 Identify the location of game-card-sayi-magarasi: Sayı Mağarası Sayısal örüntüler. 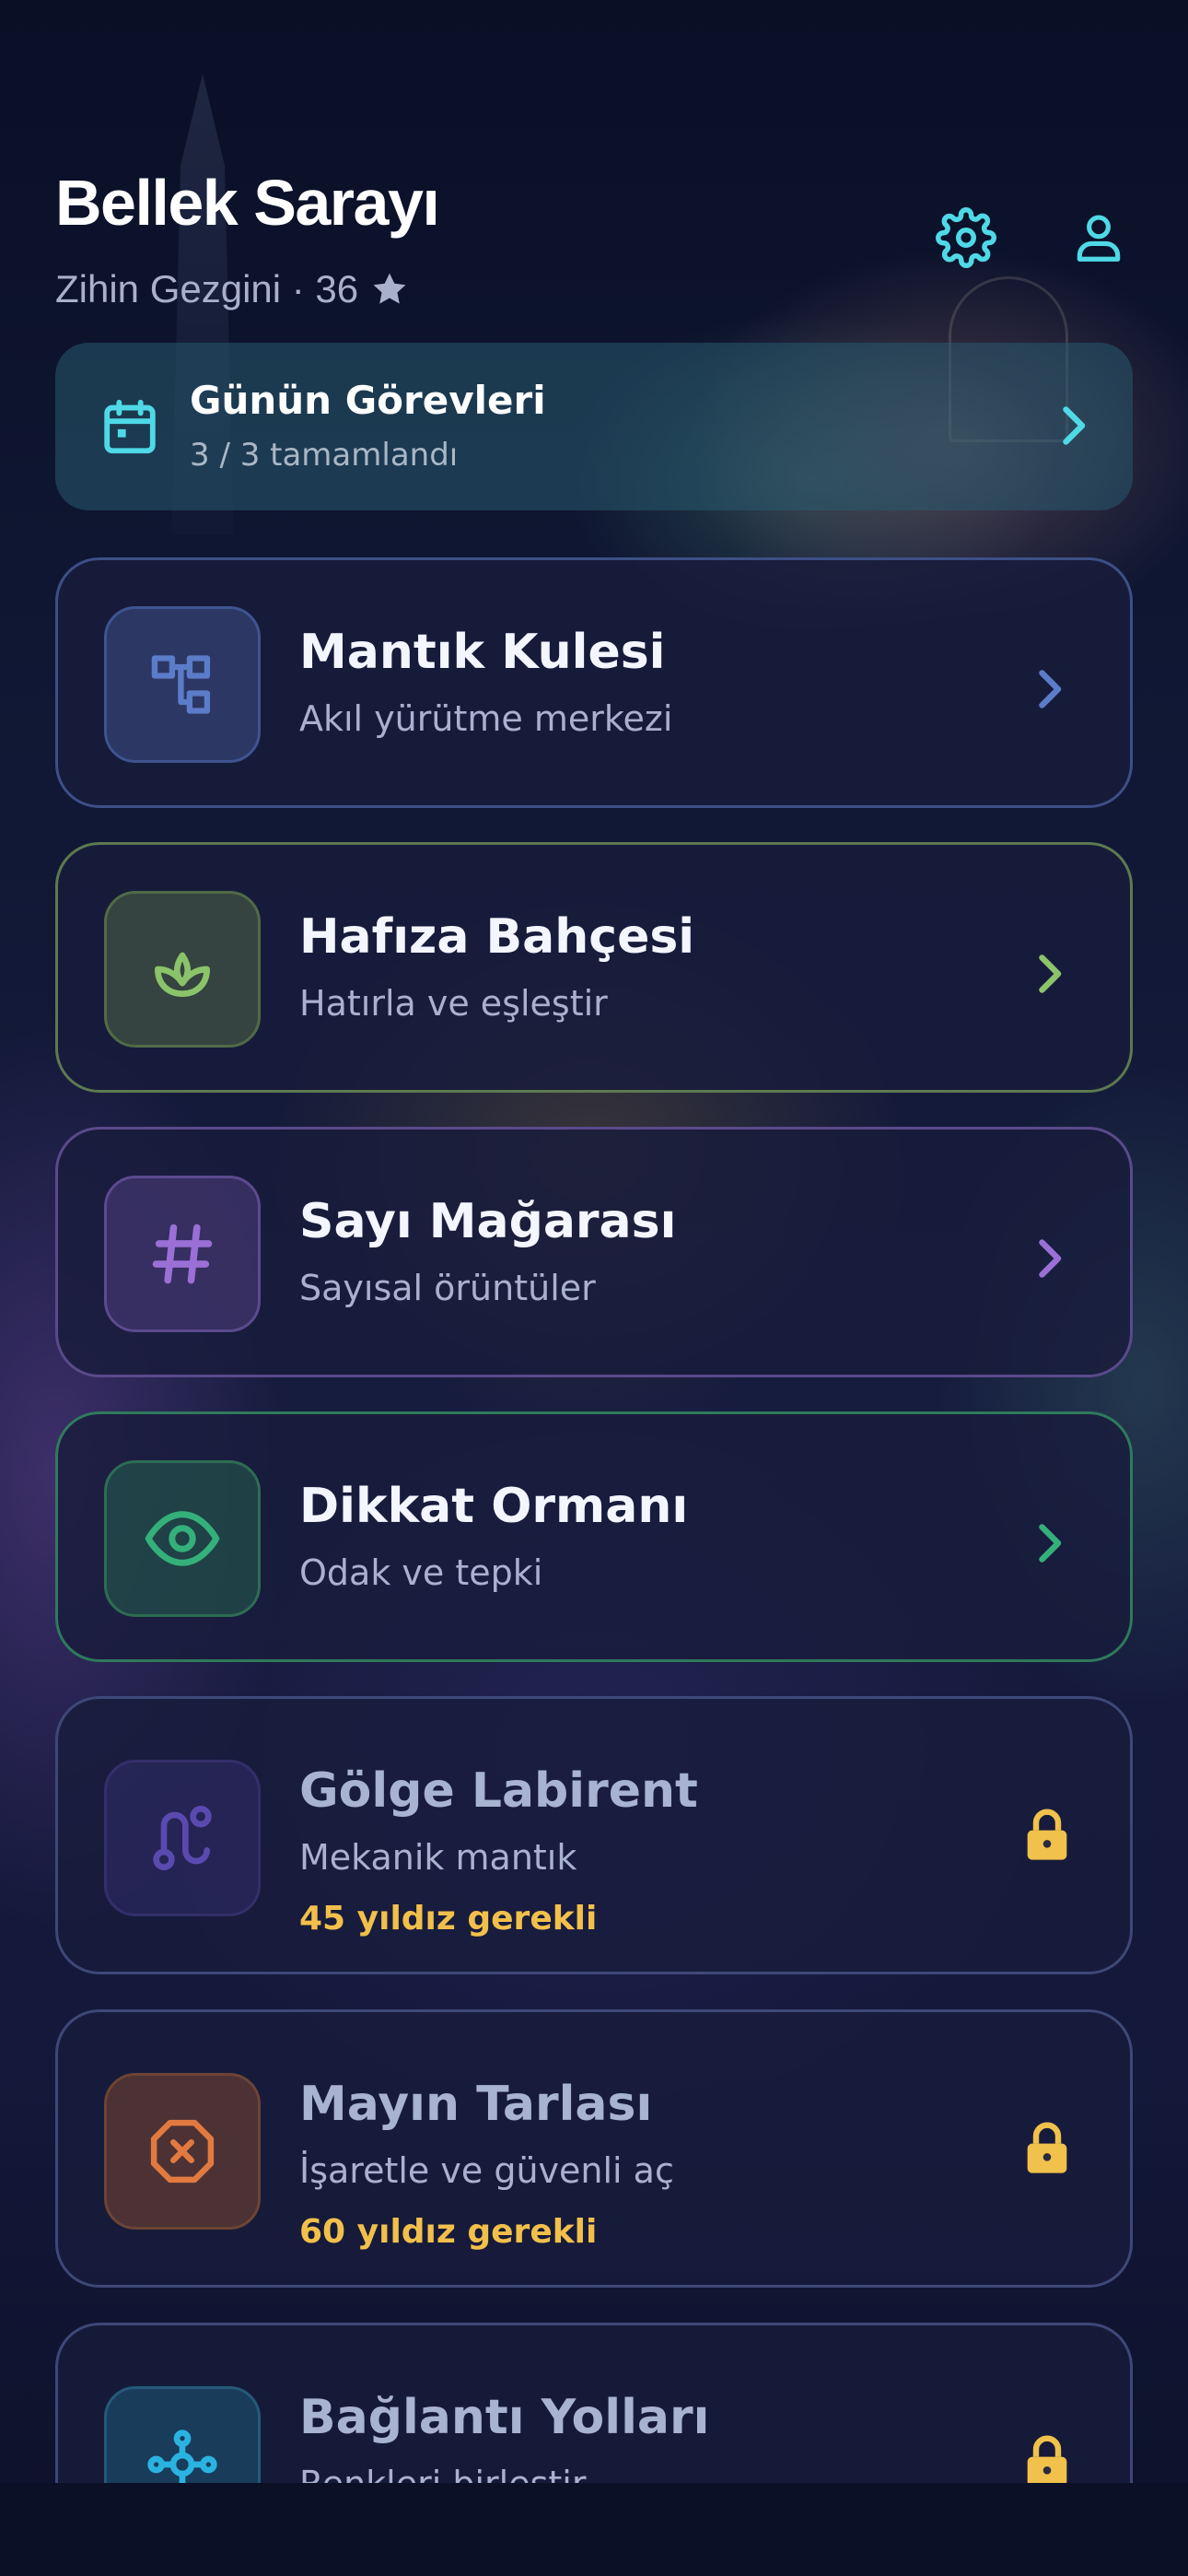
(594, 1252).